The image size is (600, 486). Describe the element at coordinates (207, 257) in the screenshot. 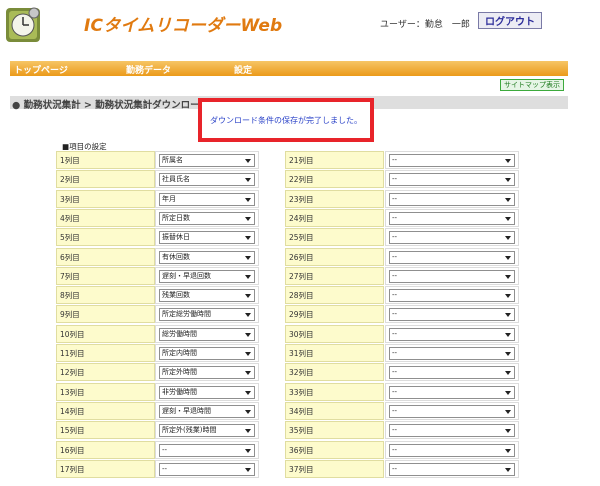

I see `column-select: 有休回数` at that location.